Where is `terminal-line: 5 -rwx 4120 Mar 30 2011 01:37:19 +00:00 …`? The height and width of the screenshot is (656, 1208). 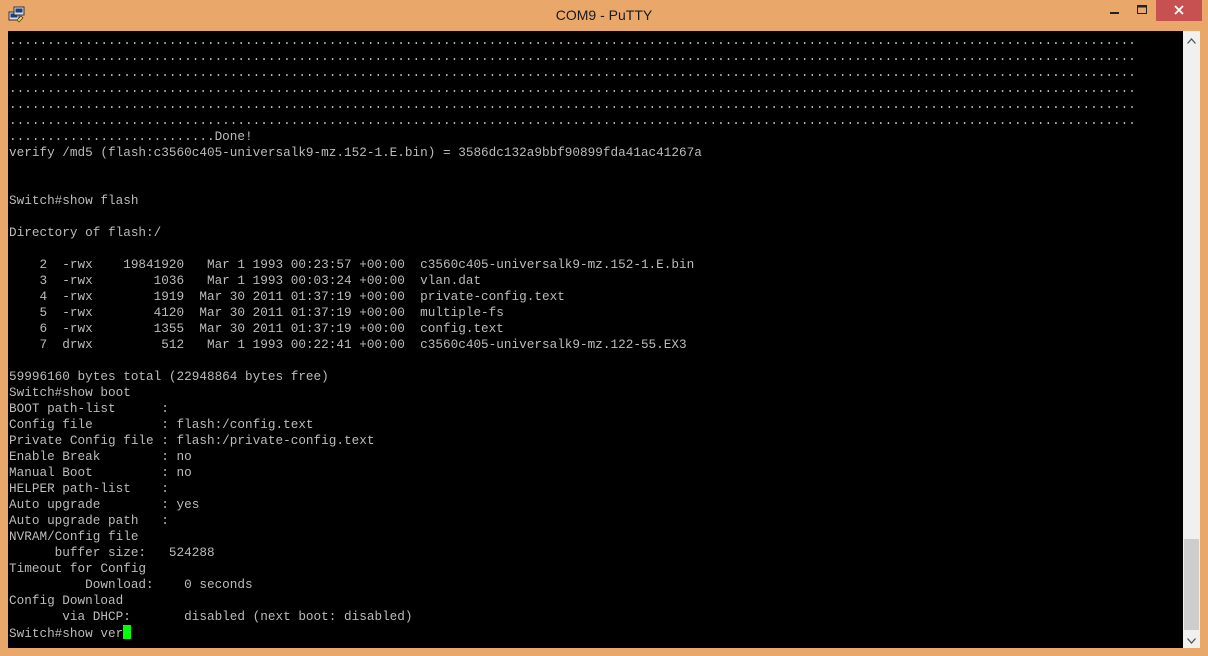
terminal-line: 5 -rwx 4120 Mar 30 2011 01:37:19 +00:00 … is located at coordinates (256, 312).